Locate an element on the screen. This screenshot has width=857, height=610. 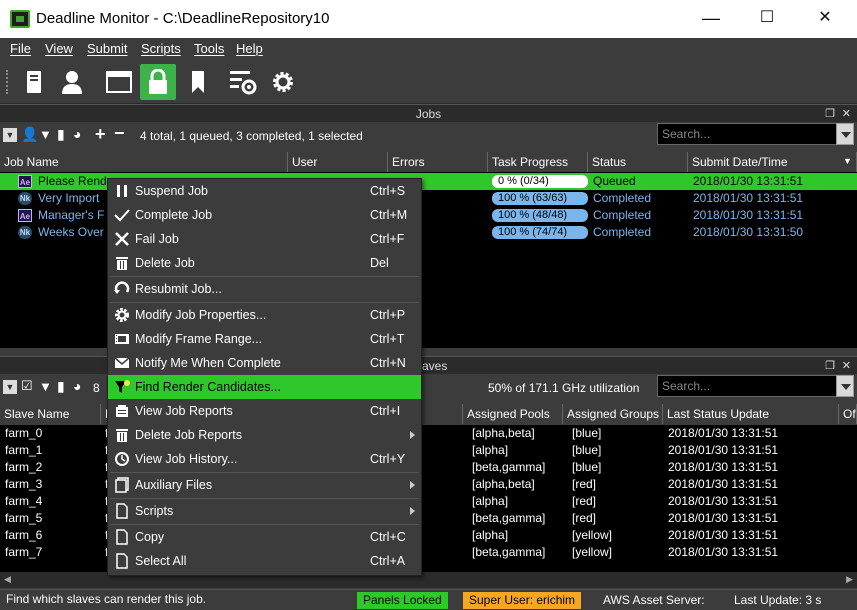
assigned-groups-cell: [blue] is located at coordinates (587, 450).